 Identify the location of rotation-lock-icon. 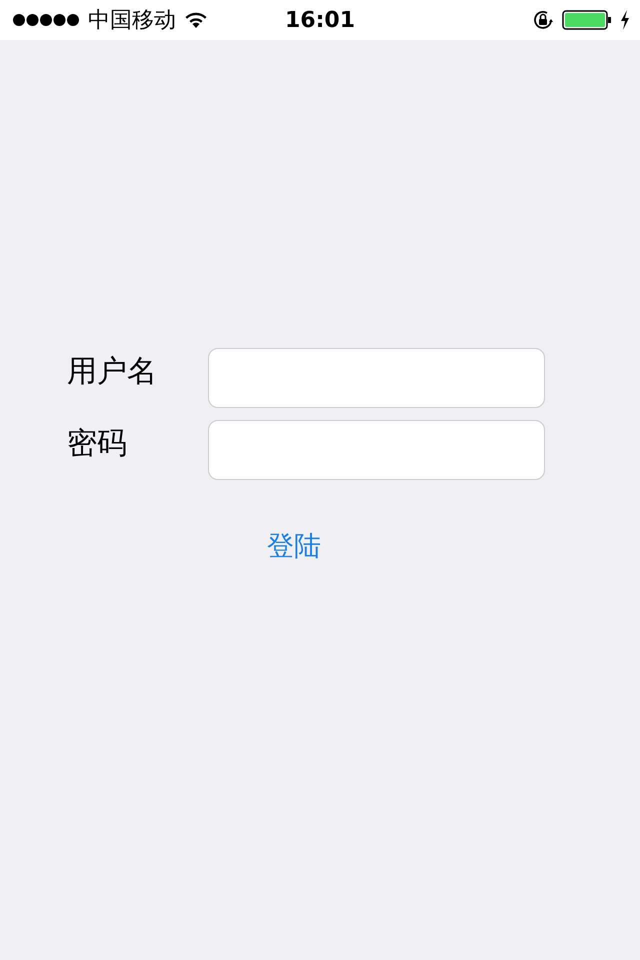
(543, 20).